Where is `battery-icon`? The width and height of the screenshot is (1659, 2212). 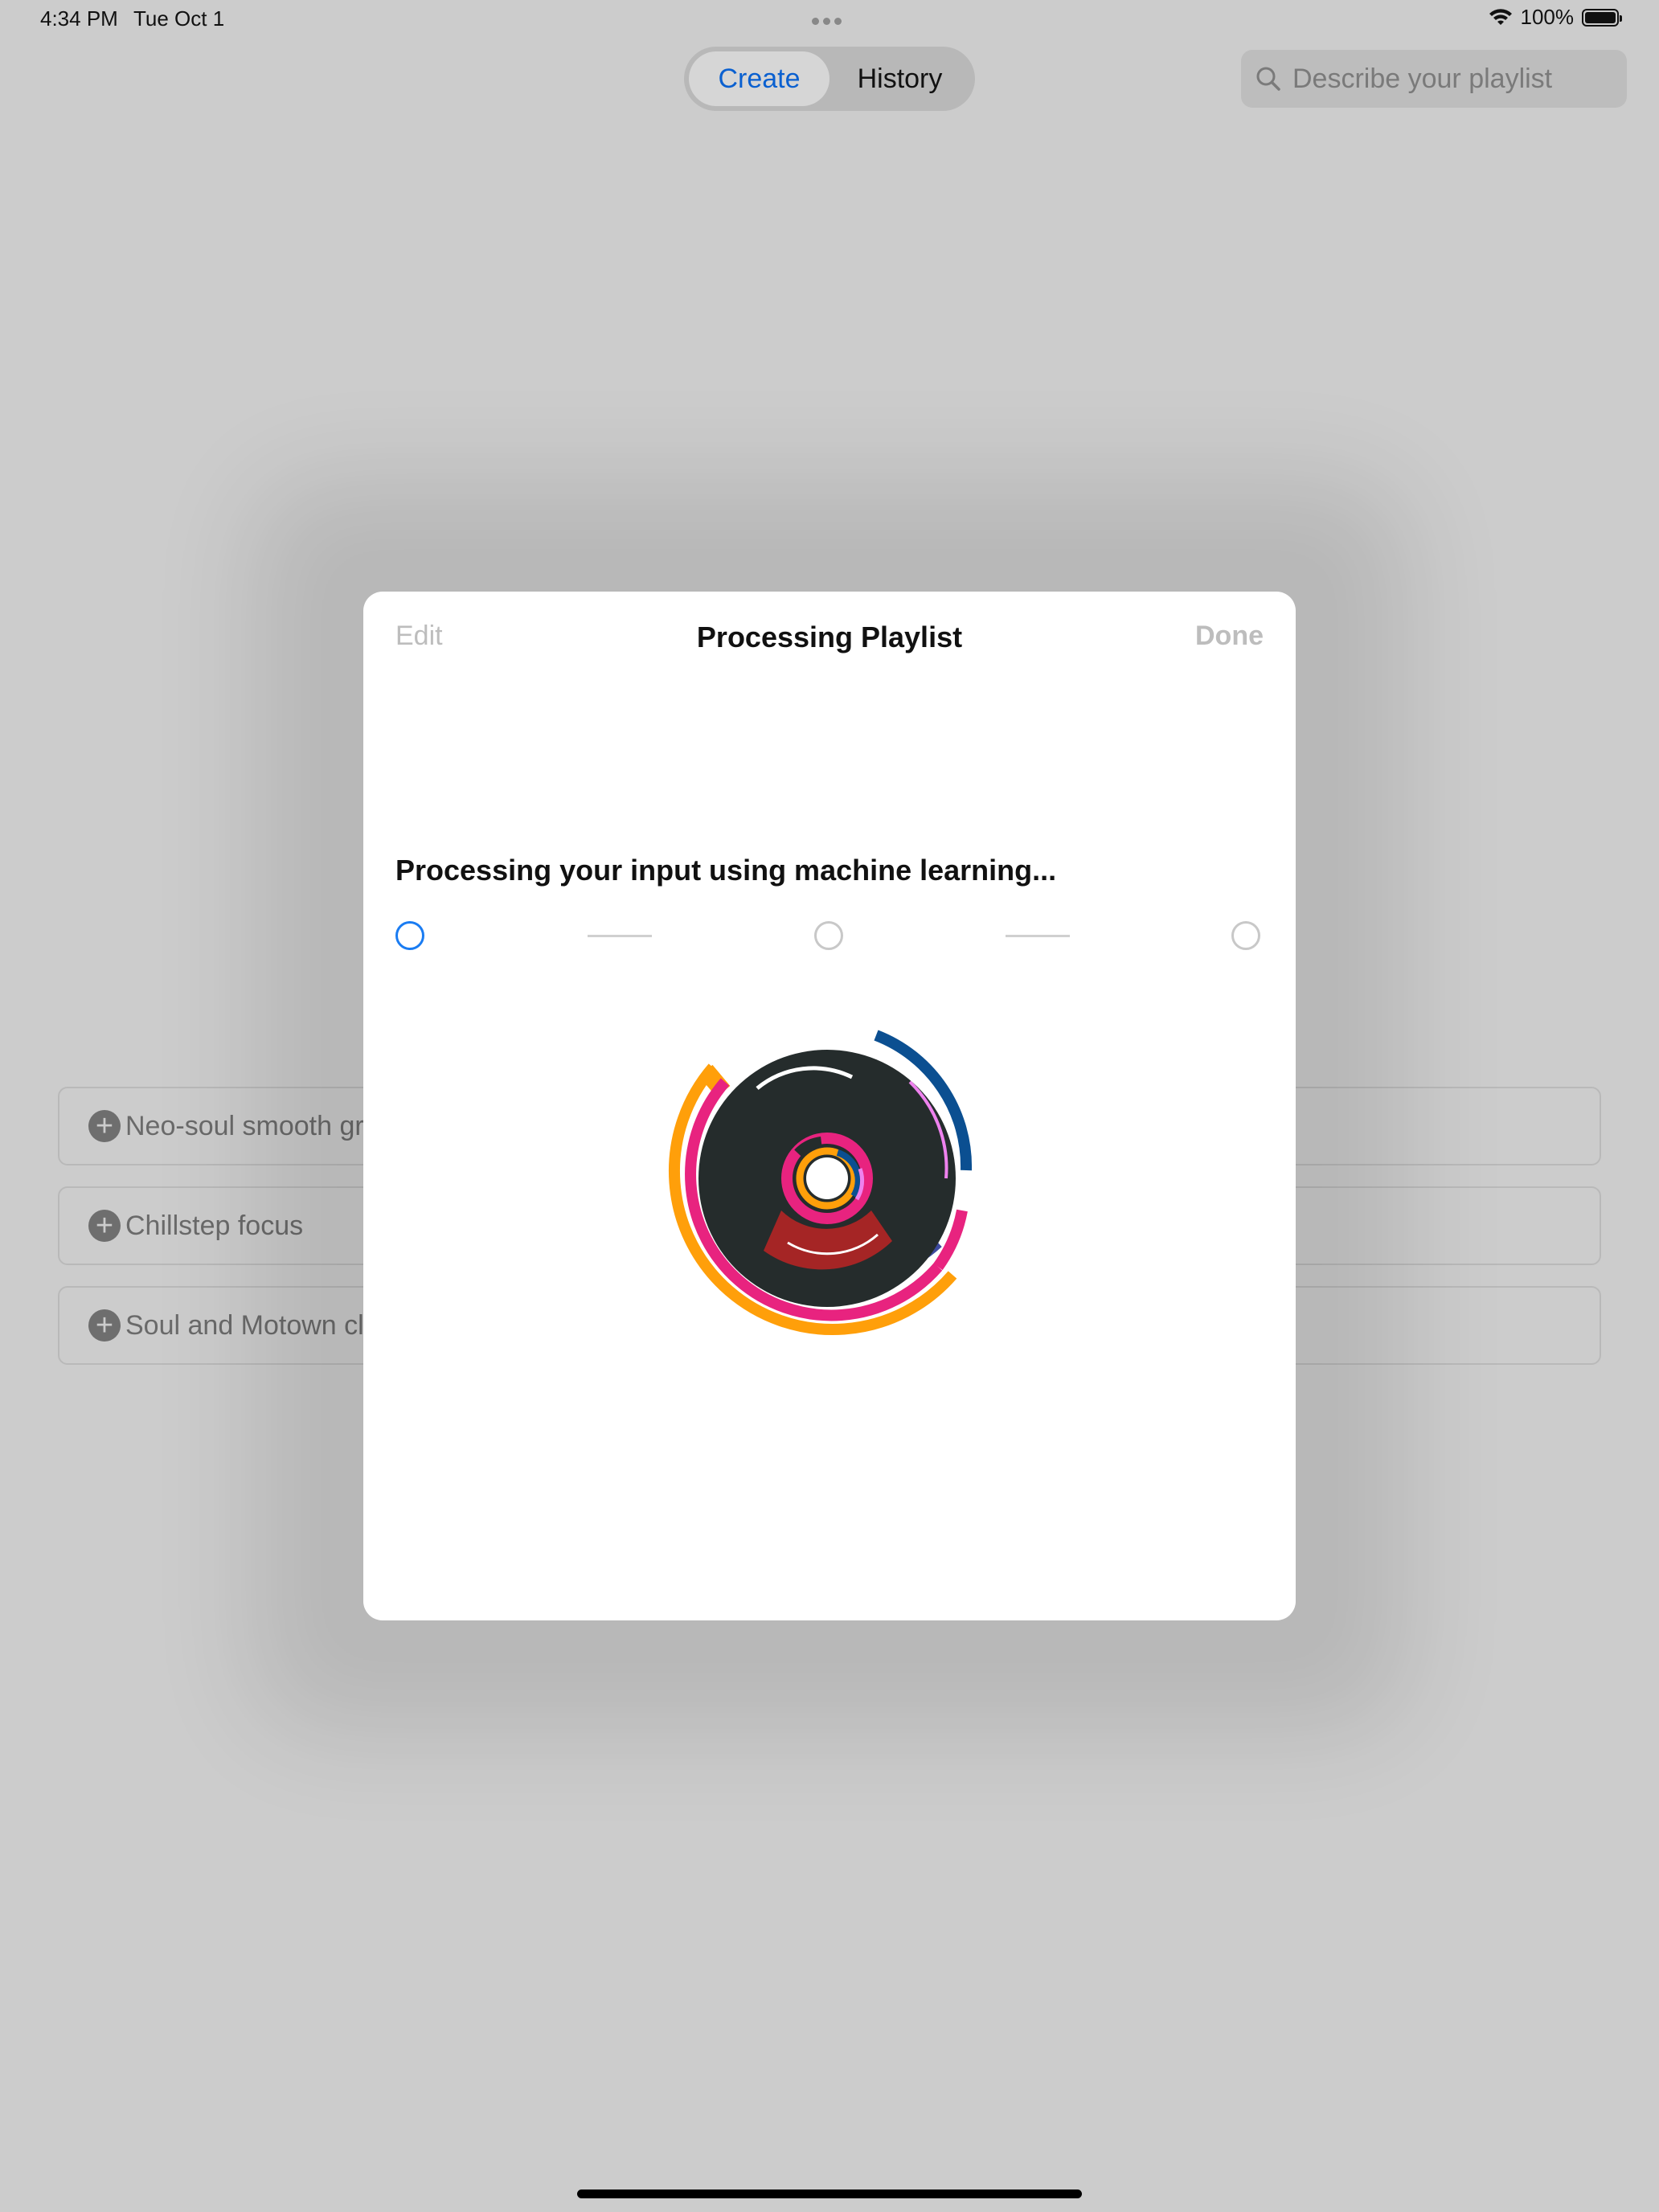 battery-icon is located at coordinates (1602, 17).